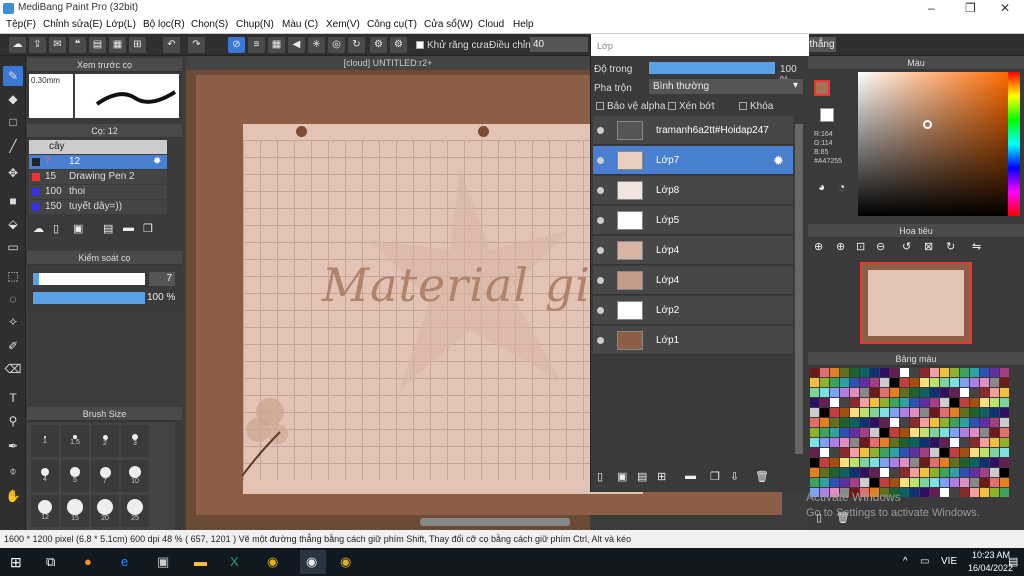  What do you see at coordinates (778, 161) in the screenshot?
I see `gear-icon: ✹` at bounding box center [778, 161].